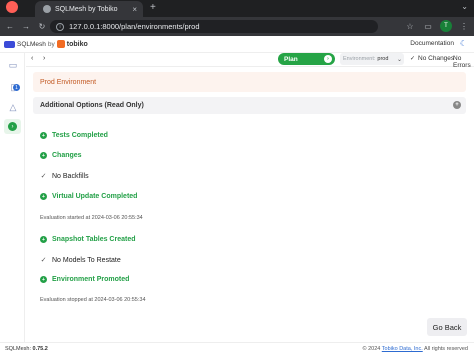 This screenshot has width=474, height=355. I want to click on changes-status: ✓ No Changes, so click(432, 58).